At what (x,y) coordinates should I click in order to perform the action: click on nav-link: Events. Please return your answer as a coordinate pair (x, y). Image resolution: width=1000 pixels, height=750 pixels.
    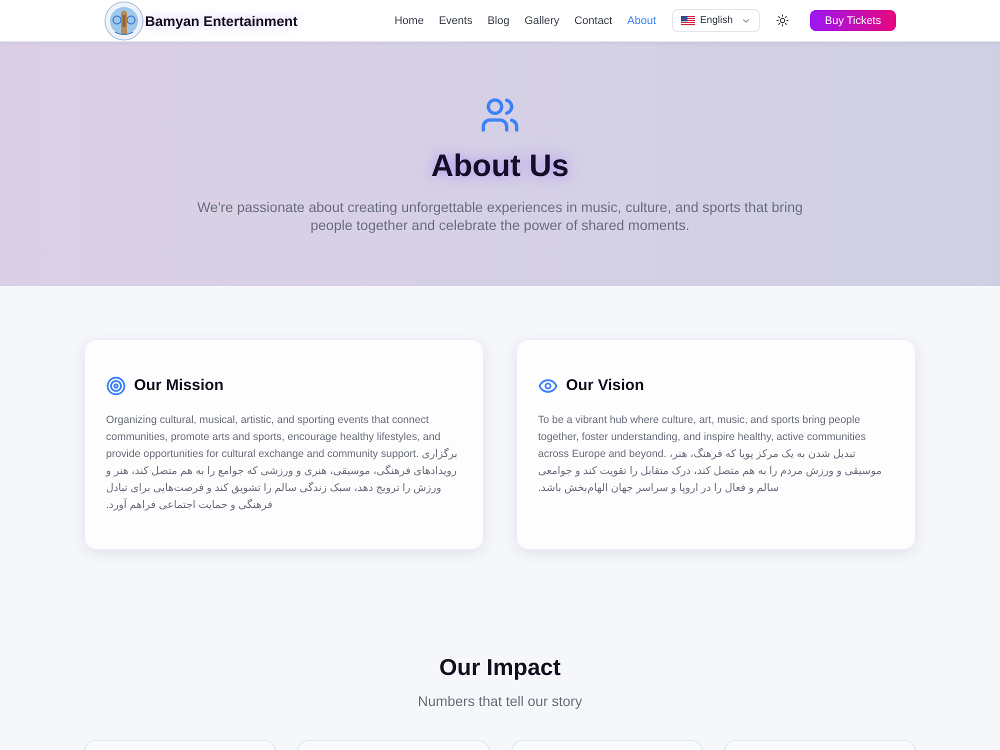
    Looking at the image, I should click on (455, 20).